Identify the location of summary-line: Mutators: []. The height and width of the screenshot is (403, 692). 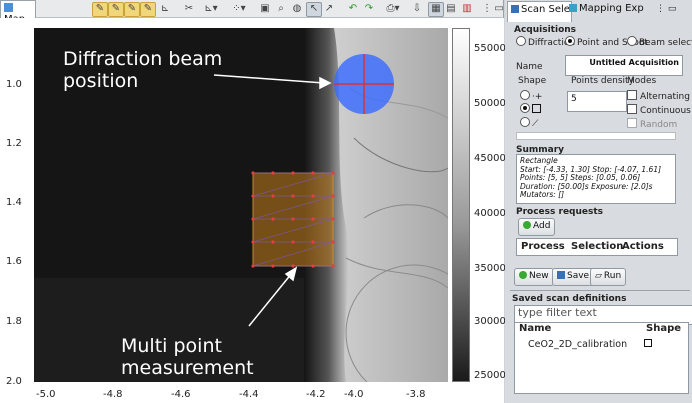
(542, 195).